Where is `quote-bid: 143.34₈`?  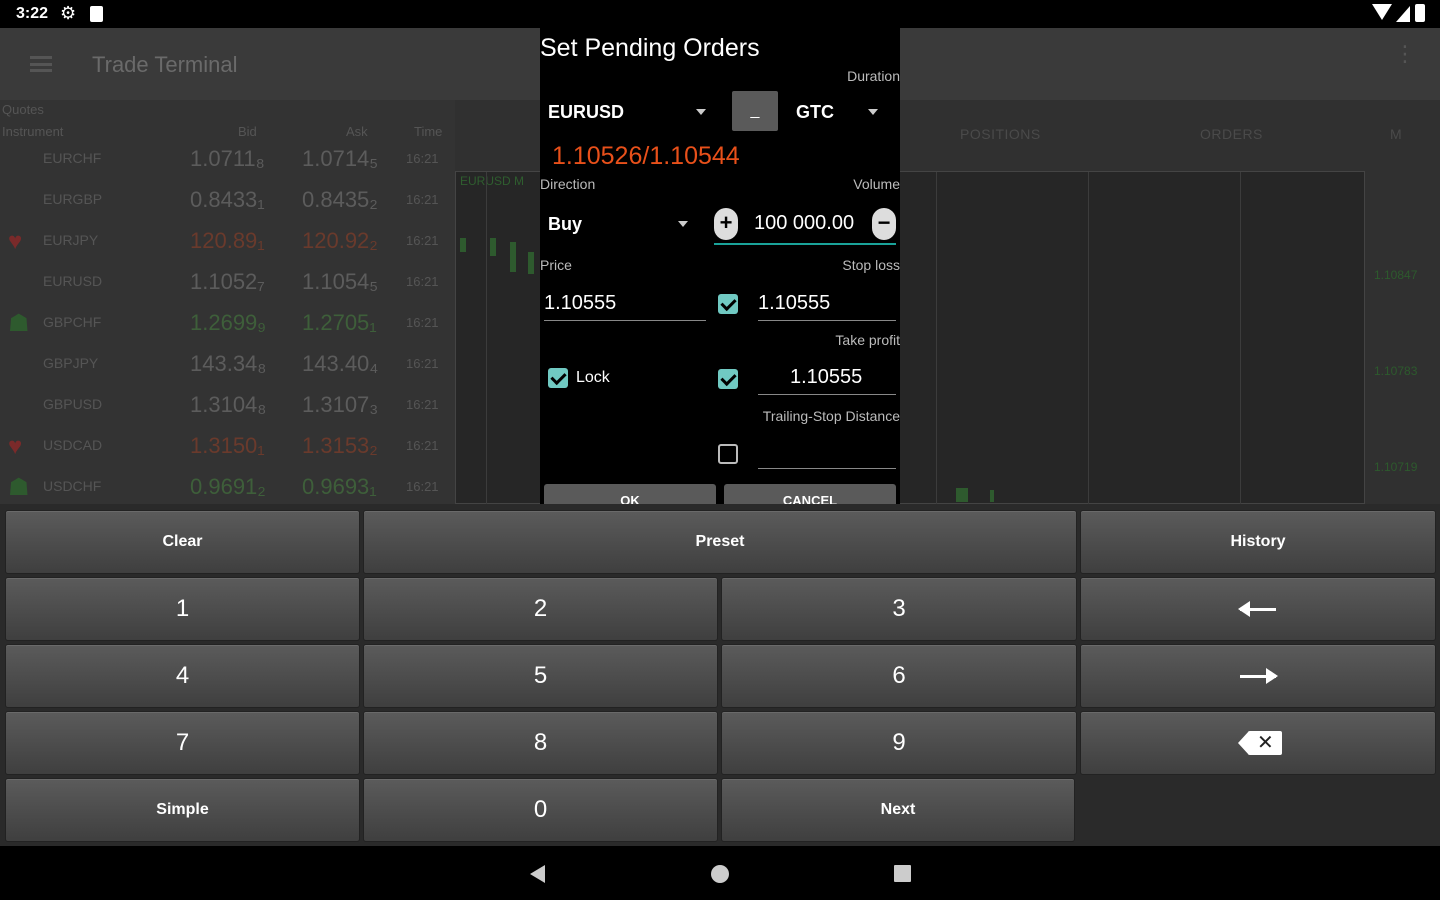 quote-bid: 143.34₈ is located at coordinates (228, 363).